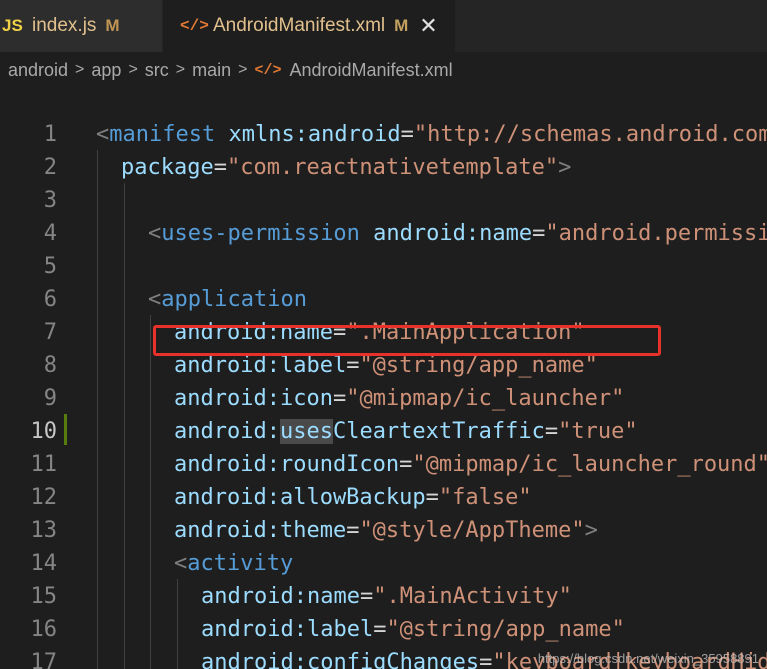 This screenshot has width=767, height=669. What do you see at coordinates (565, 167) in the screenshot?
I see `code-token: >` at bounding box center [565, 167].